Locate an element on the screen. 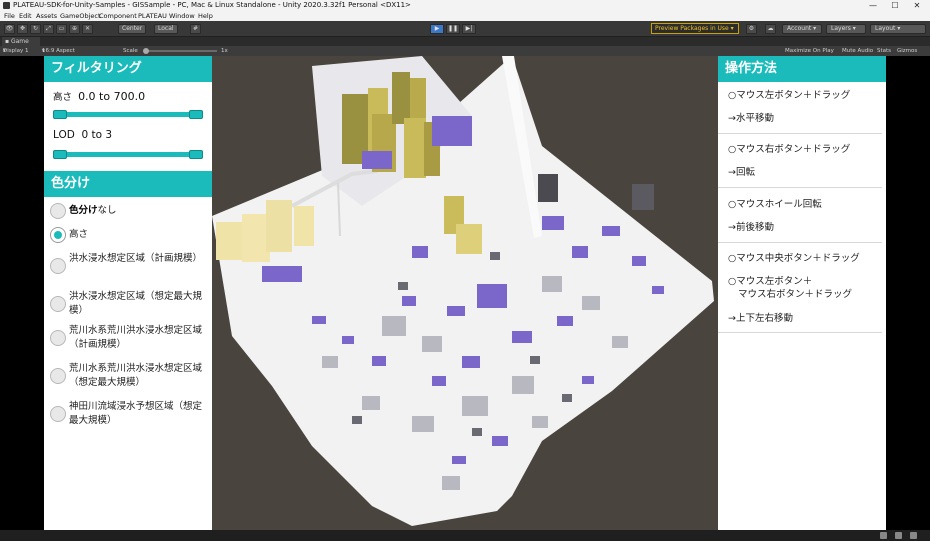 The height and width of the screenshot is (541, 930). pivot-local-button: Local is located at coordinates (166, 29).